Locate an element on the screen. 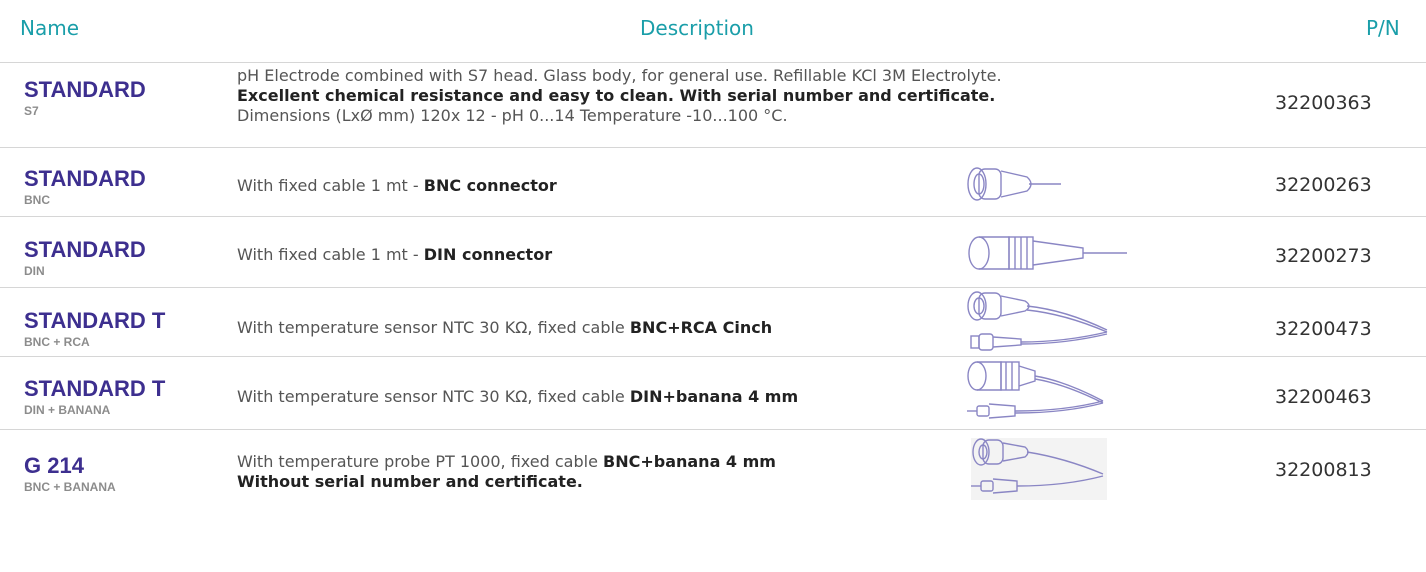 The image size is (1426, 572). product-name-cell: STANDARD T BNC + RCA is located at coordinates (94, 329).